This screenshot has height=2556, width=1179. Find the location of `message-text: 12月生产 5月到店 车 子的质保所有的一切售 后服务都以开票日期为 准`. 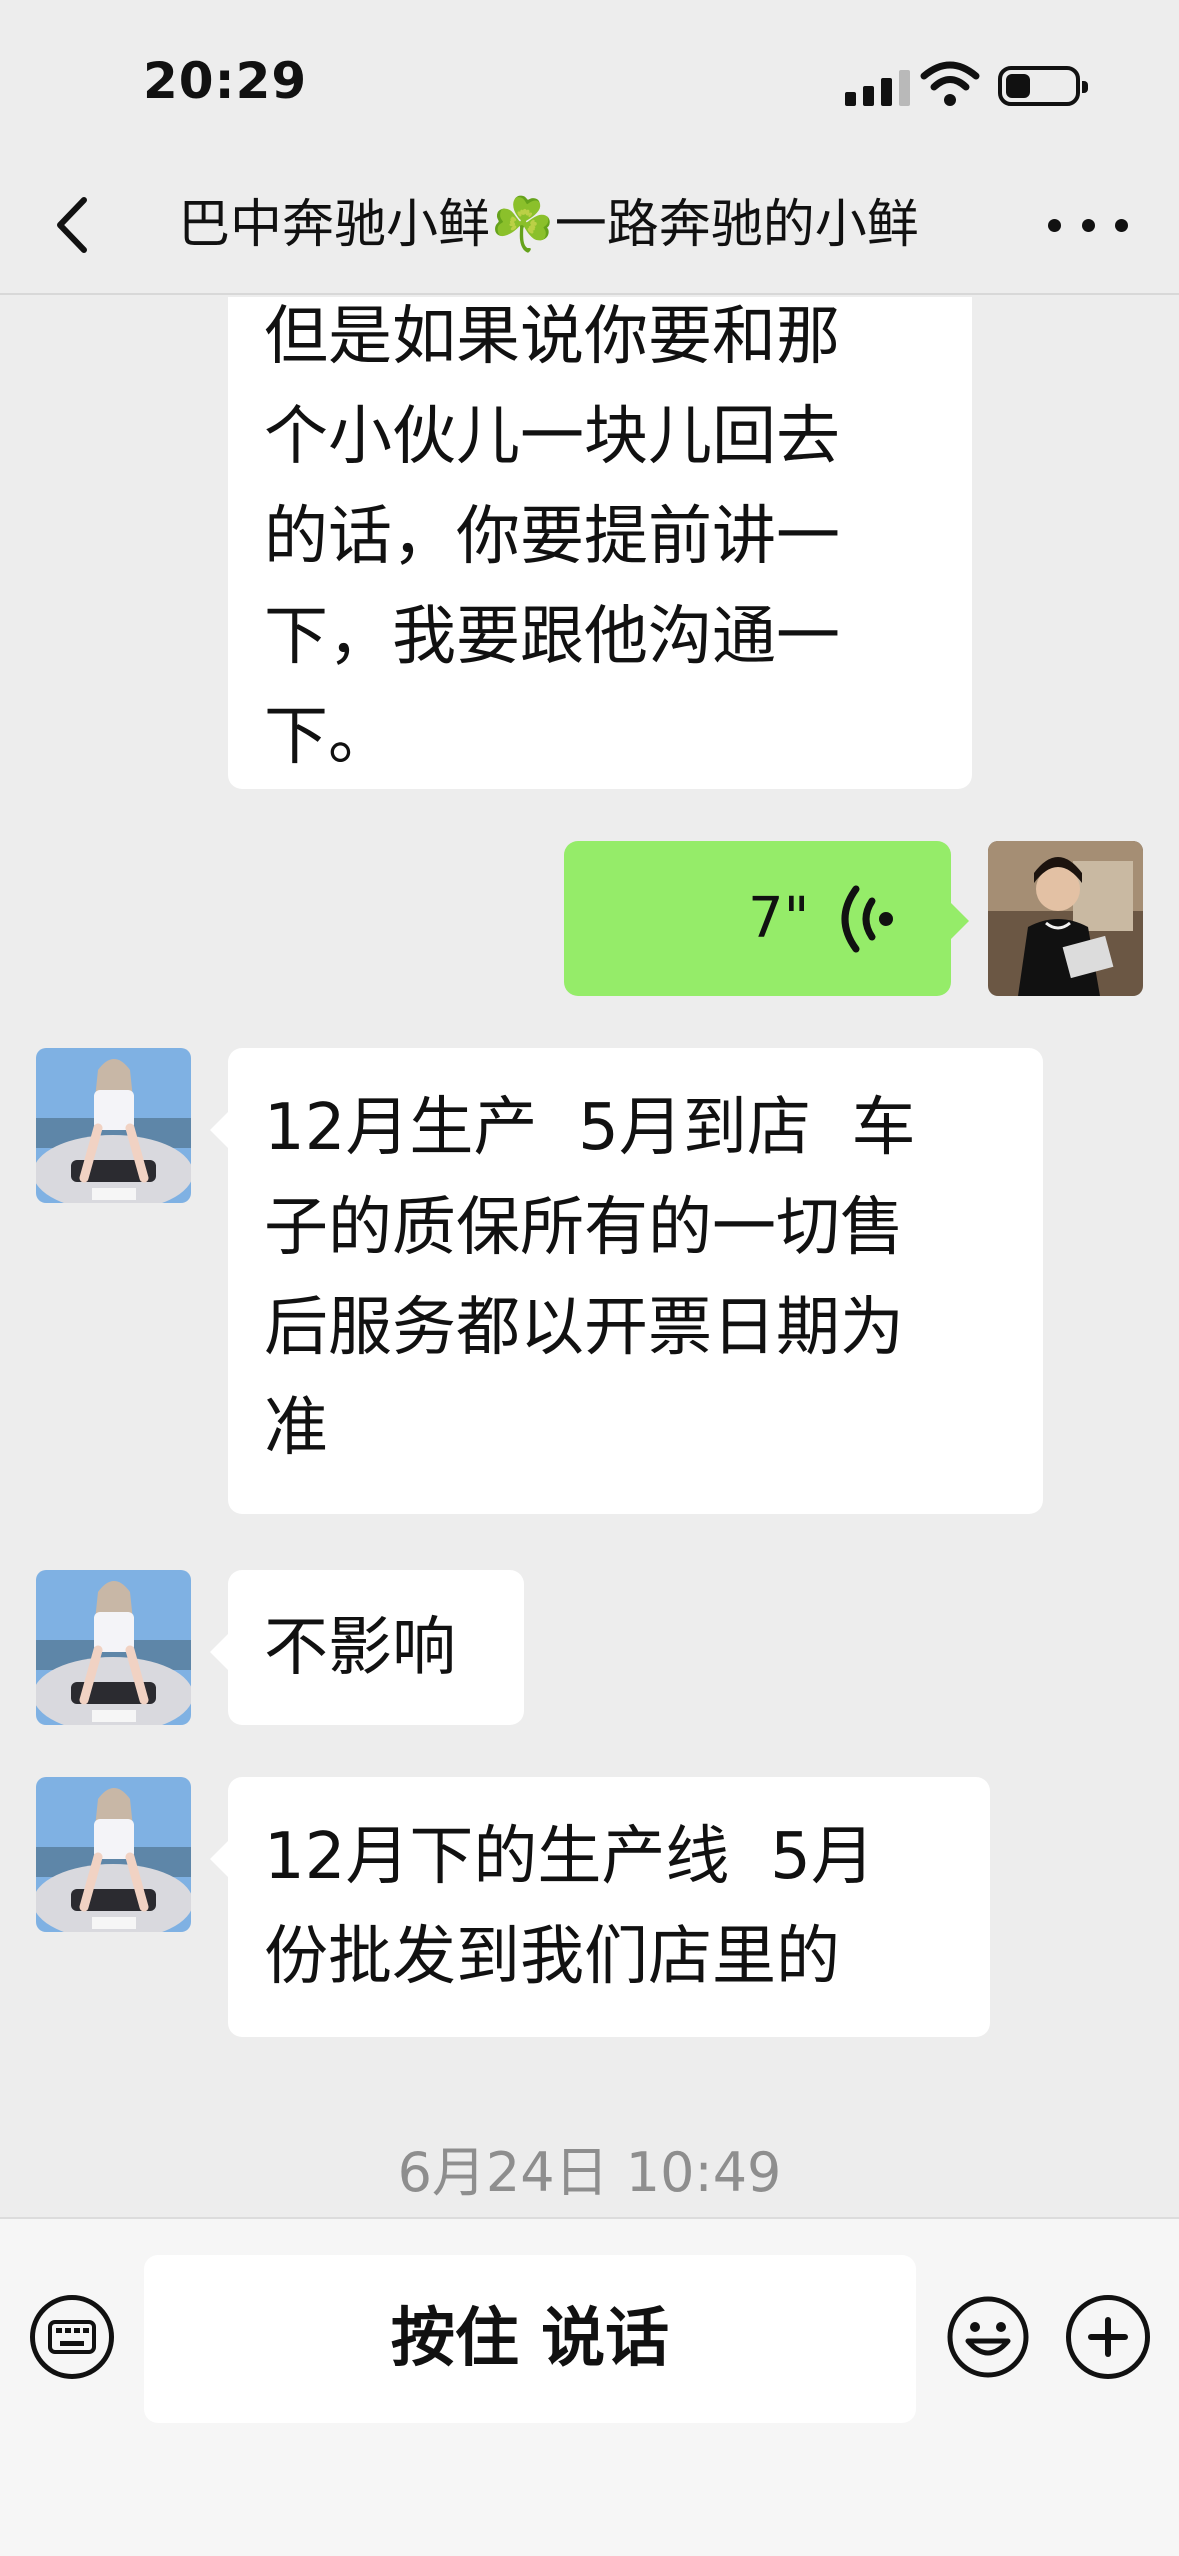

message-text: 12月生产 5月到店 车 子的质保所有的一切售 后服务都以开票日期为 准 is located at coordinates (590, 1278).